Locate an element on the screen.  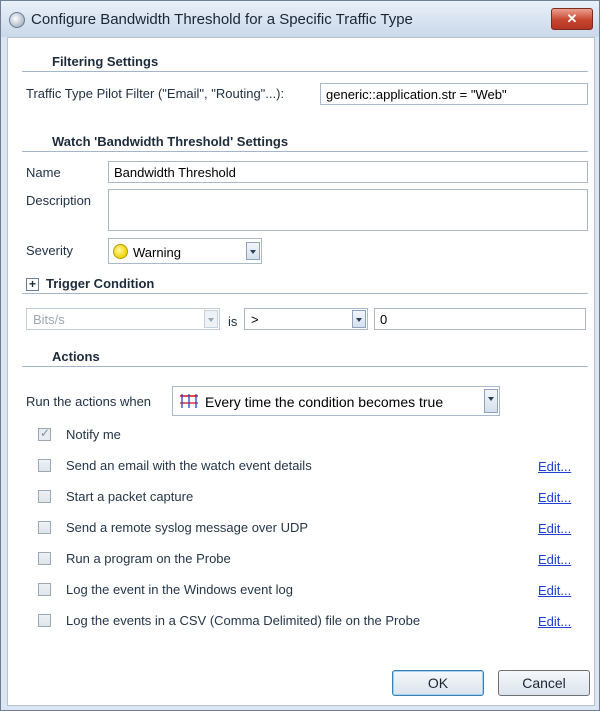
metric-select: Bits/s is located at coordinates (123, 319).